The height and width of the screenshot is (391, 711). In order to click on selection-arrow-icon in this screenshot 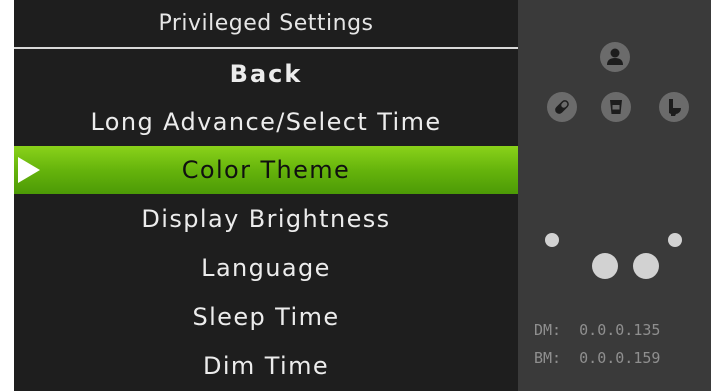, I will do `click(29, 170)`.